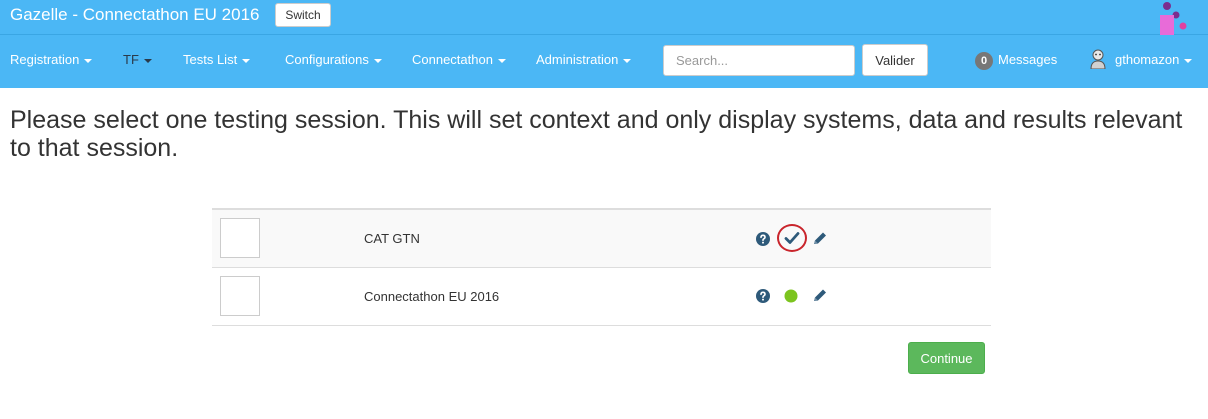  I want to click on user-avatar-icon, so click(1098, 59).